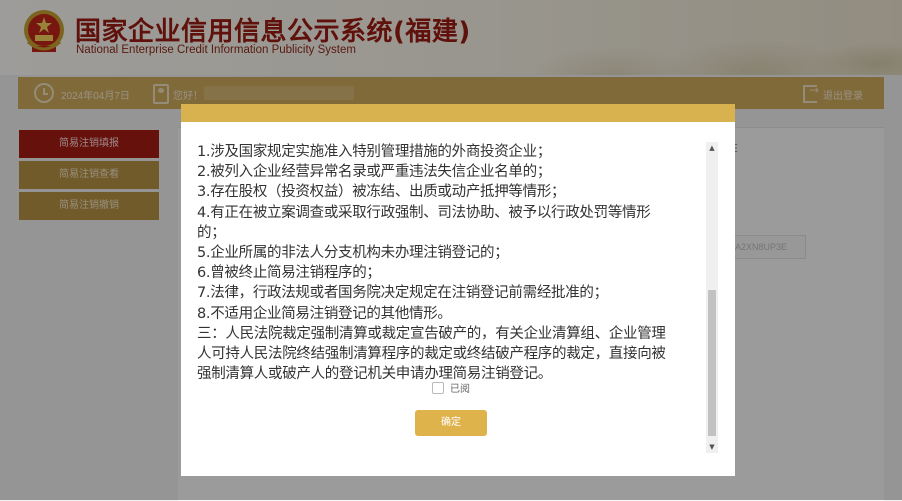 Image resolution: width=902 pixels, height=501 pixels. What do you see at coordinates (712, 363) in the screenshot?
I see `scrollbar-thumb` at bounding box center [712, 363].